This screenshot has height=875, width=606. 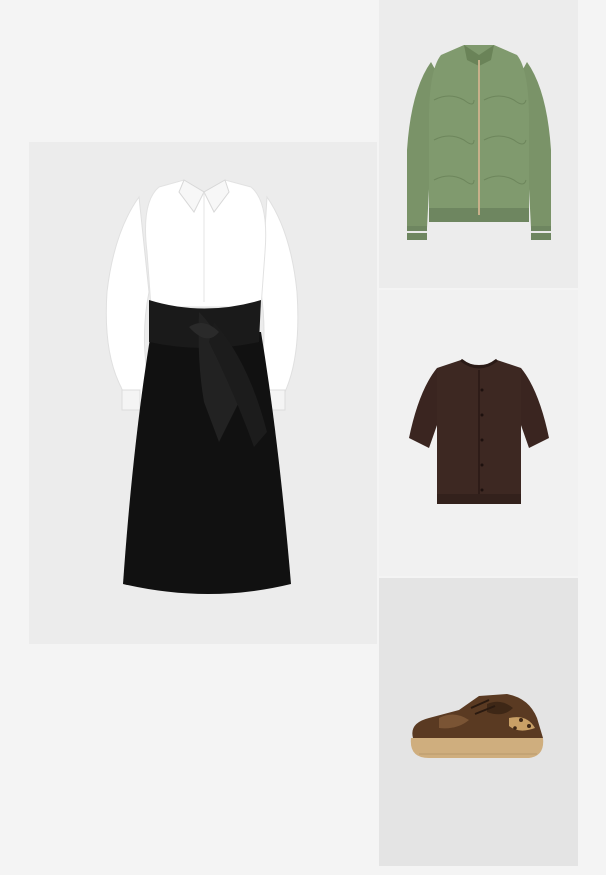 I want to click on product-tile-jacket, so click(x=478, y=144).